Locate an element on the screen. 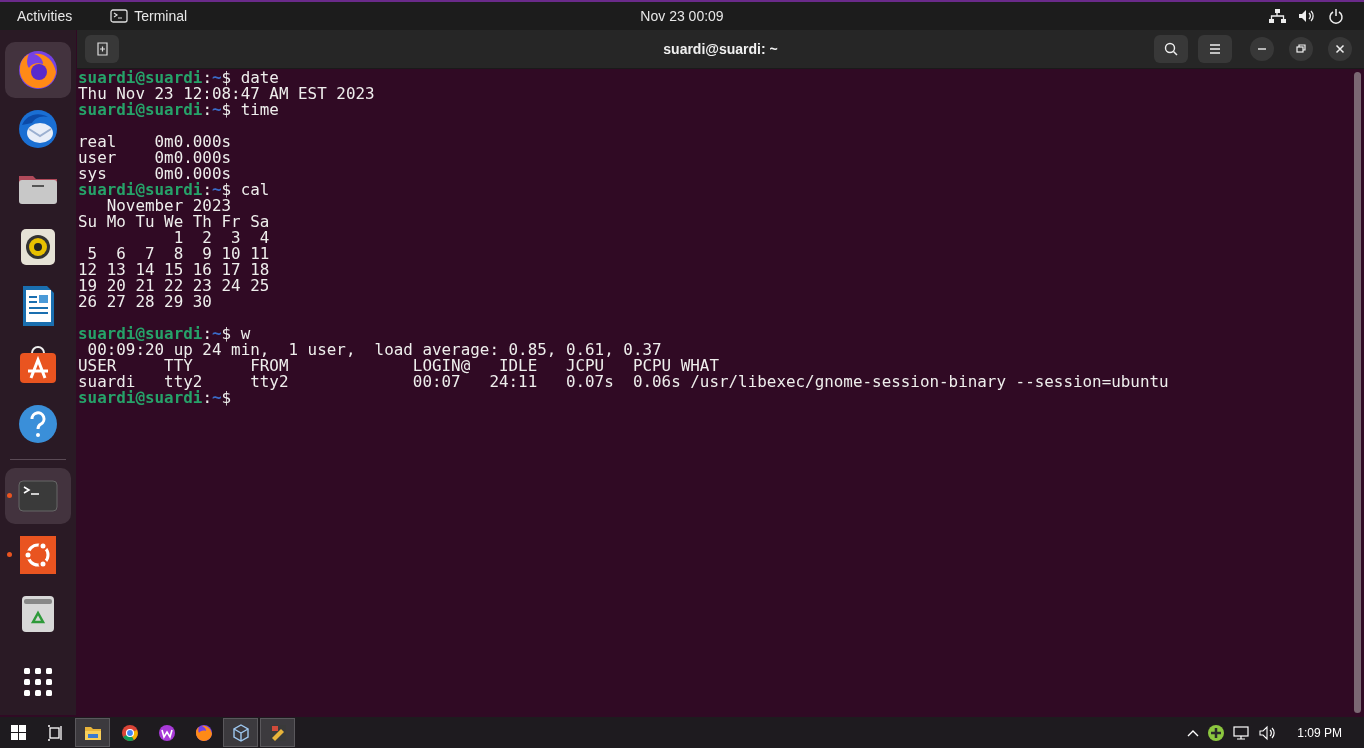  window-title: suardi@suardi: ~ is located at coordinates (720, 49).